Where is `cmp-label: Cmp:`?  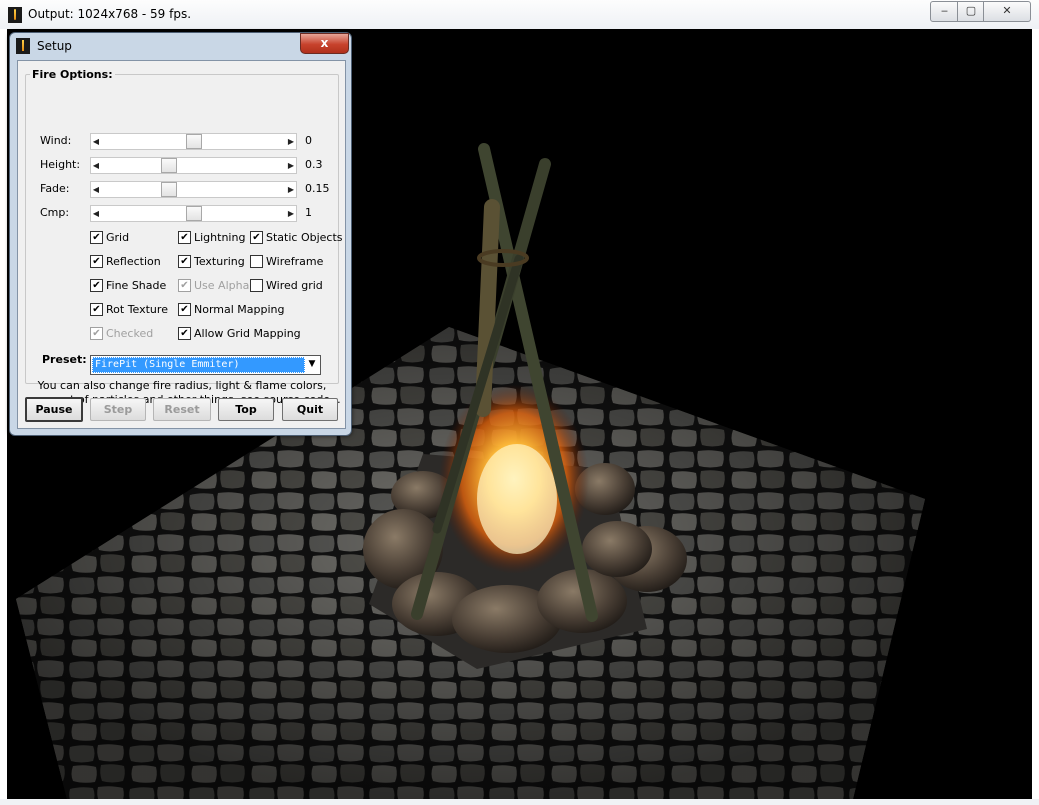 cmp-label: Cmp: is located at coordinates (55, 212).